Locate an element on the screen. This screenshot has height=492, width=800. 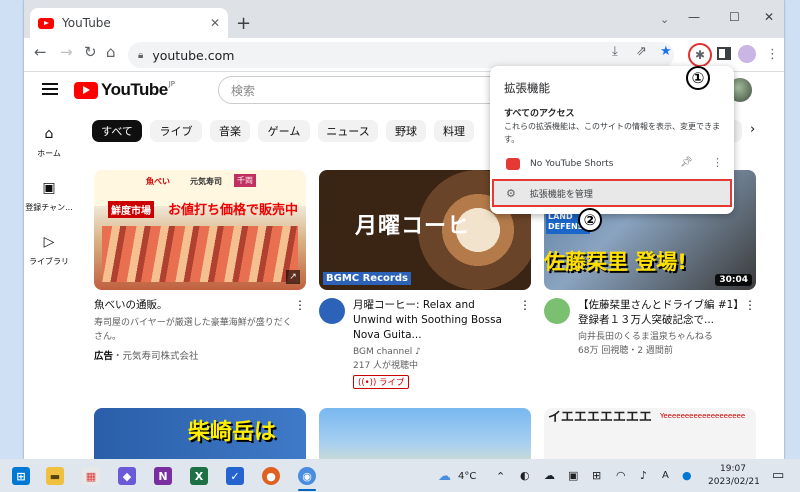
reload-icon: ↻ is located at coordinates (90, 52).